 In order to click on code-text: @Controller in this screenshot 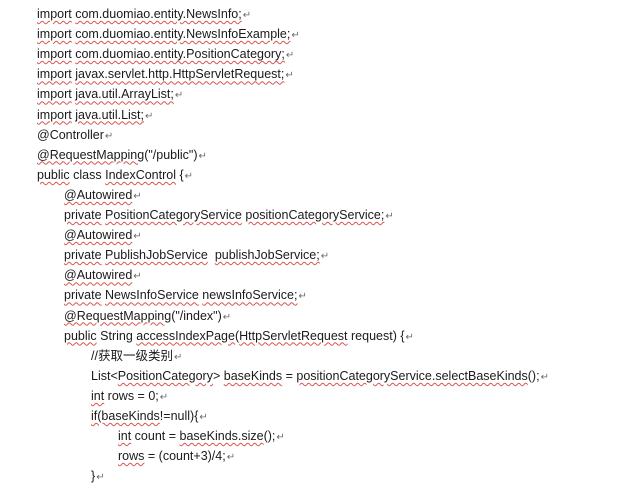, I will do `click(70, 134)`.